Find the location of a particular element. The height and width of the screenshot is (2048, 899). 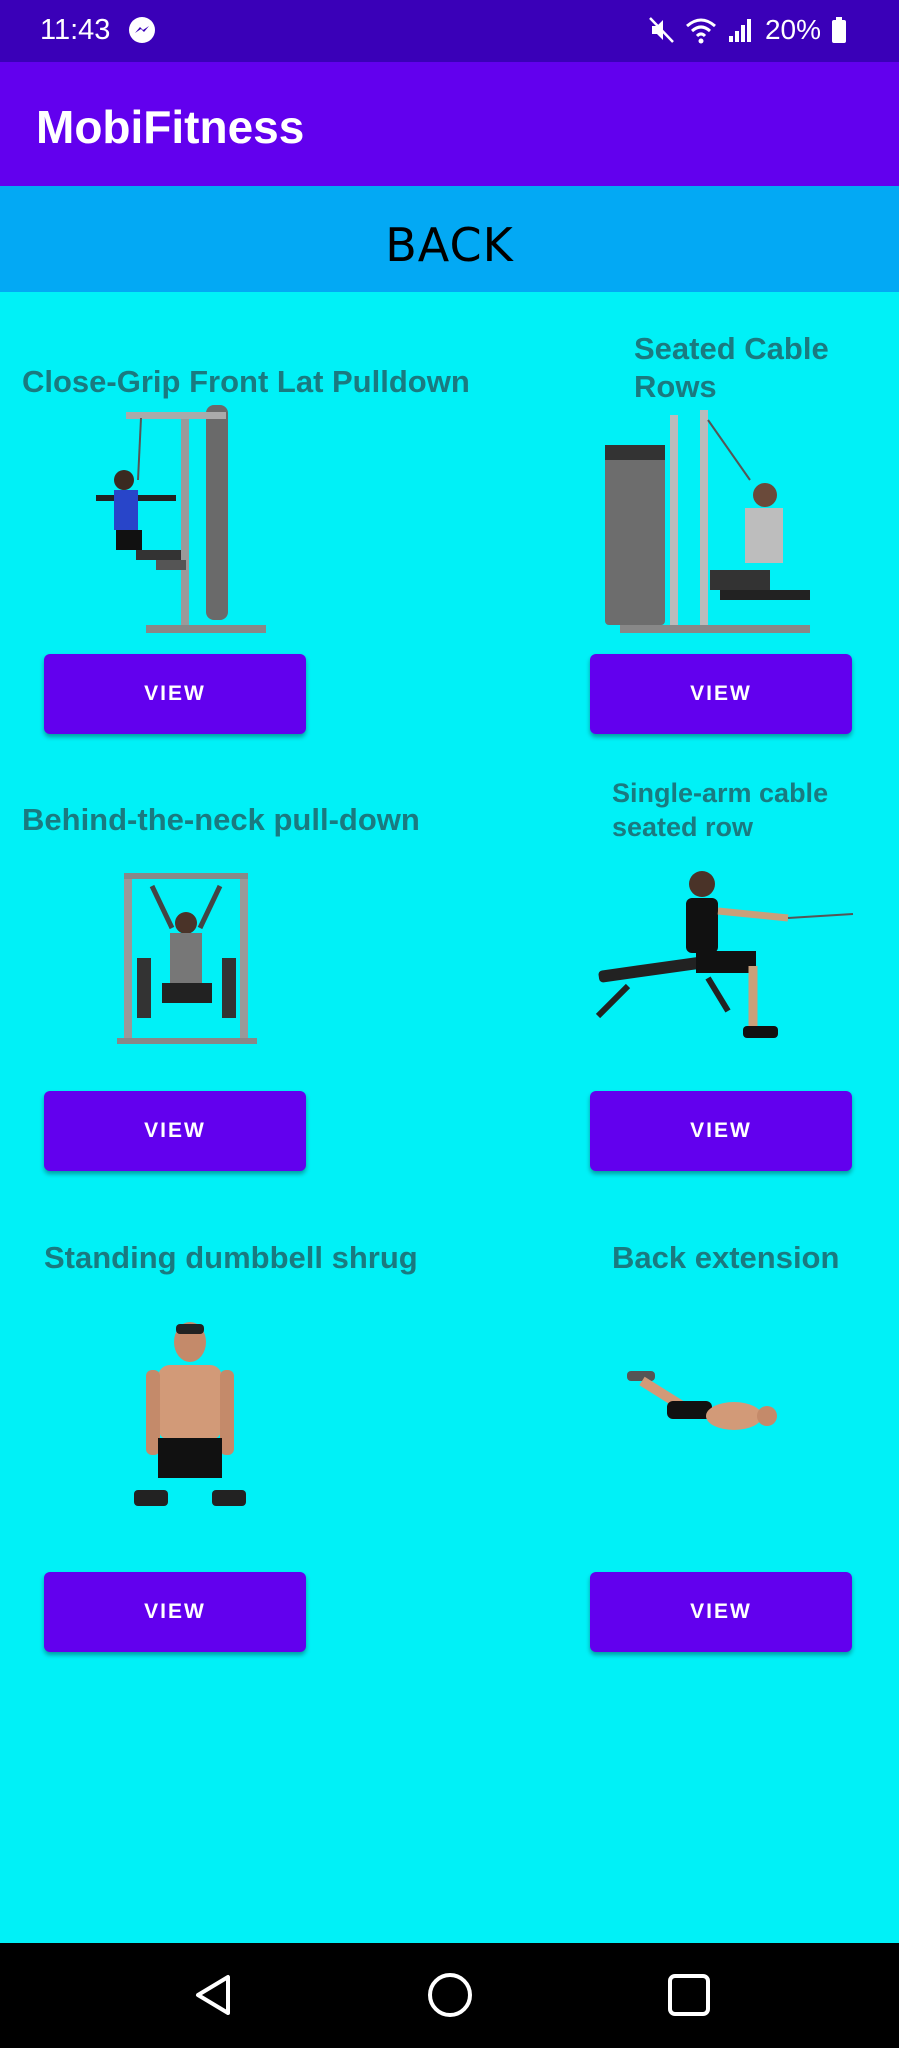

navigation-bar is located at coordinates (449, 1995).